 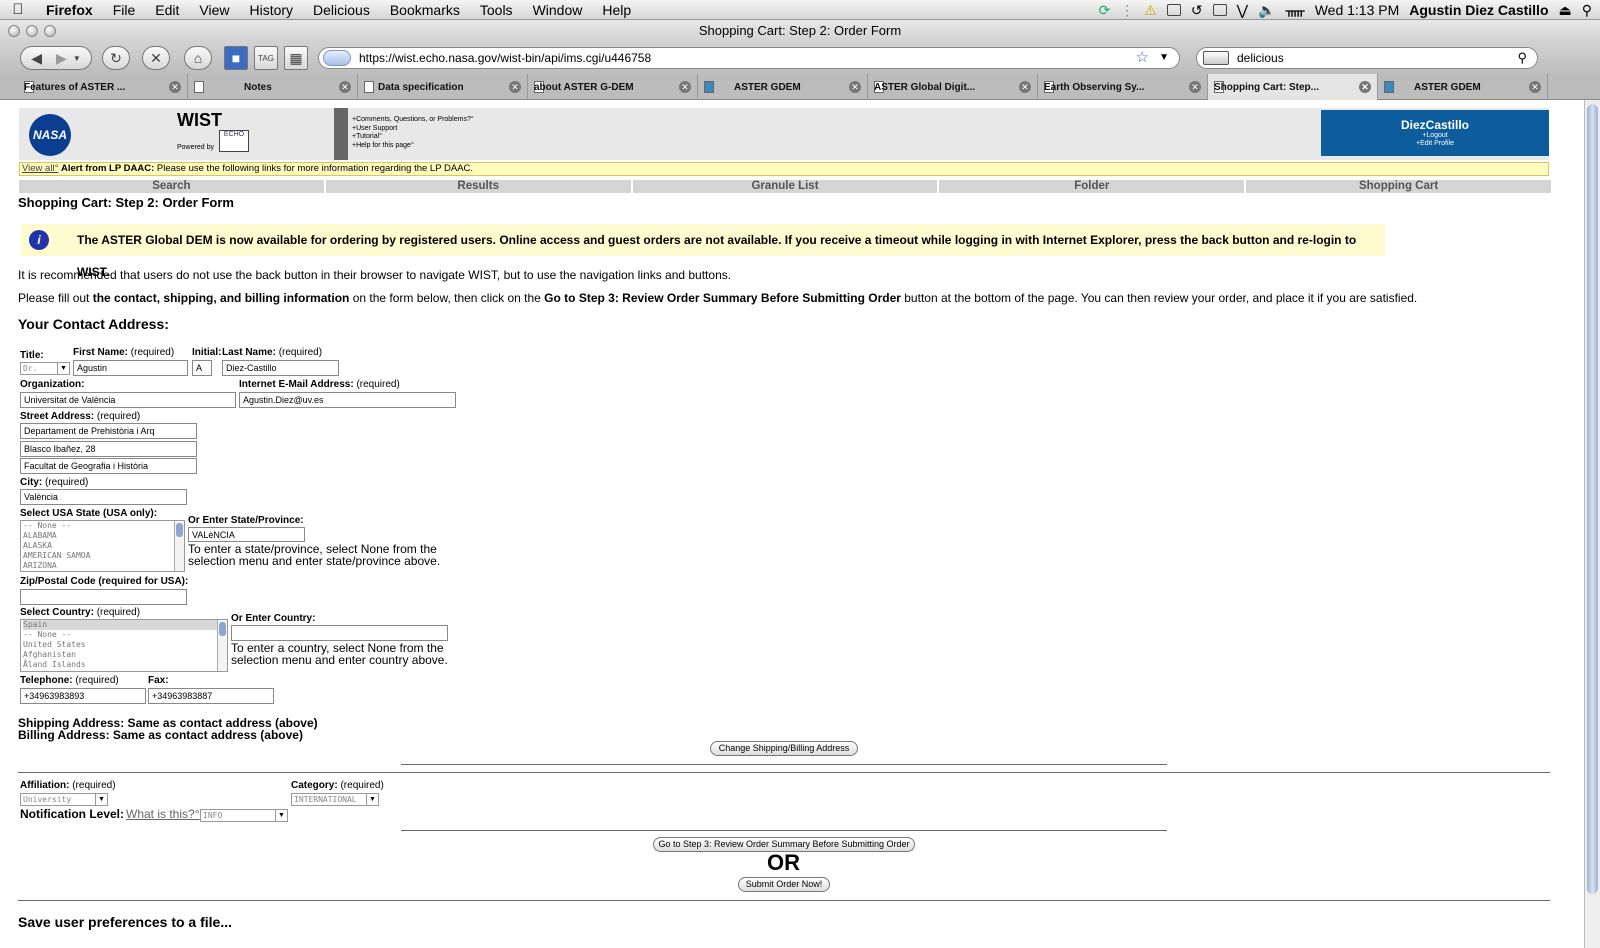 What do you see at coordinates (103, 526) in the screenshot?
I see `state-option: -- None --` at bounding box center [103, 526].